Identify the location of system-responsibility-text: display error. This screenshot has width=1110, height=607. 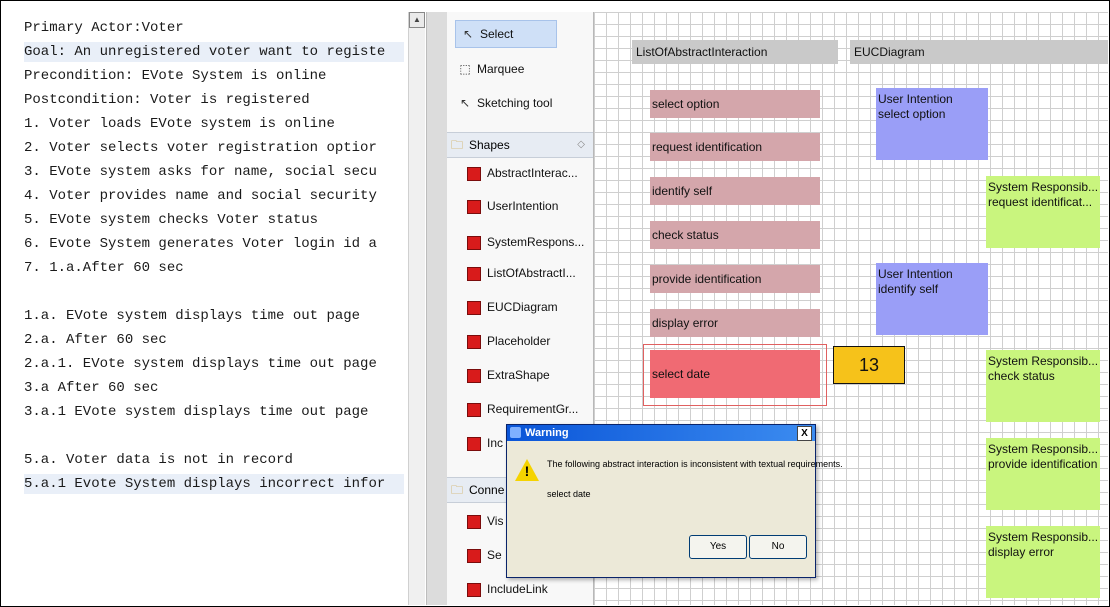
(1021, 552).